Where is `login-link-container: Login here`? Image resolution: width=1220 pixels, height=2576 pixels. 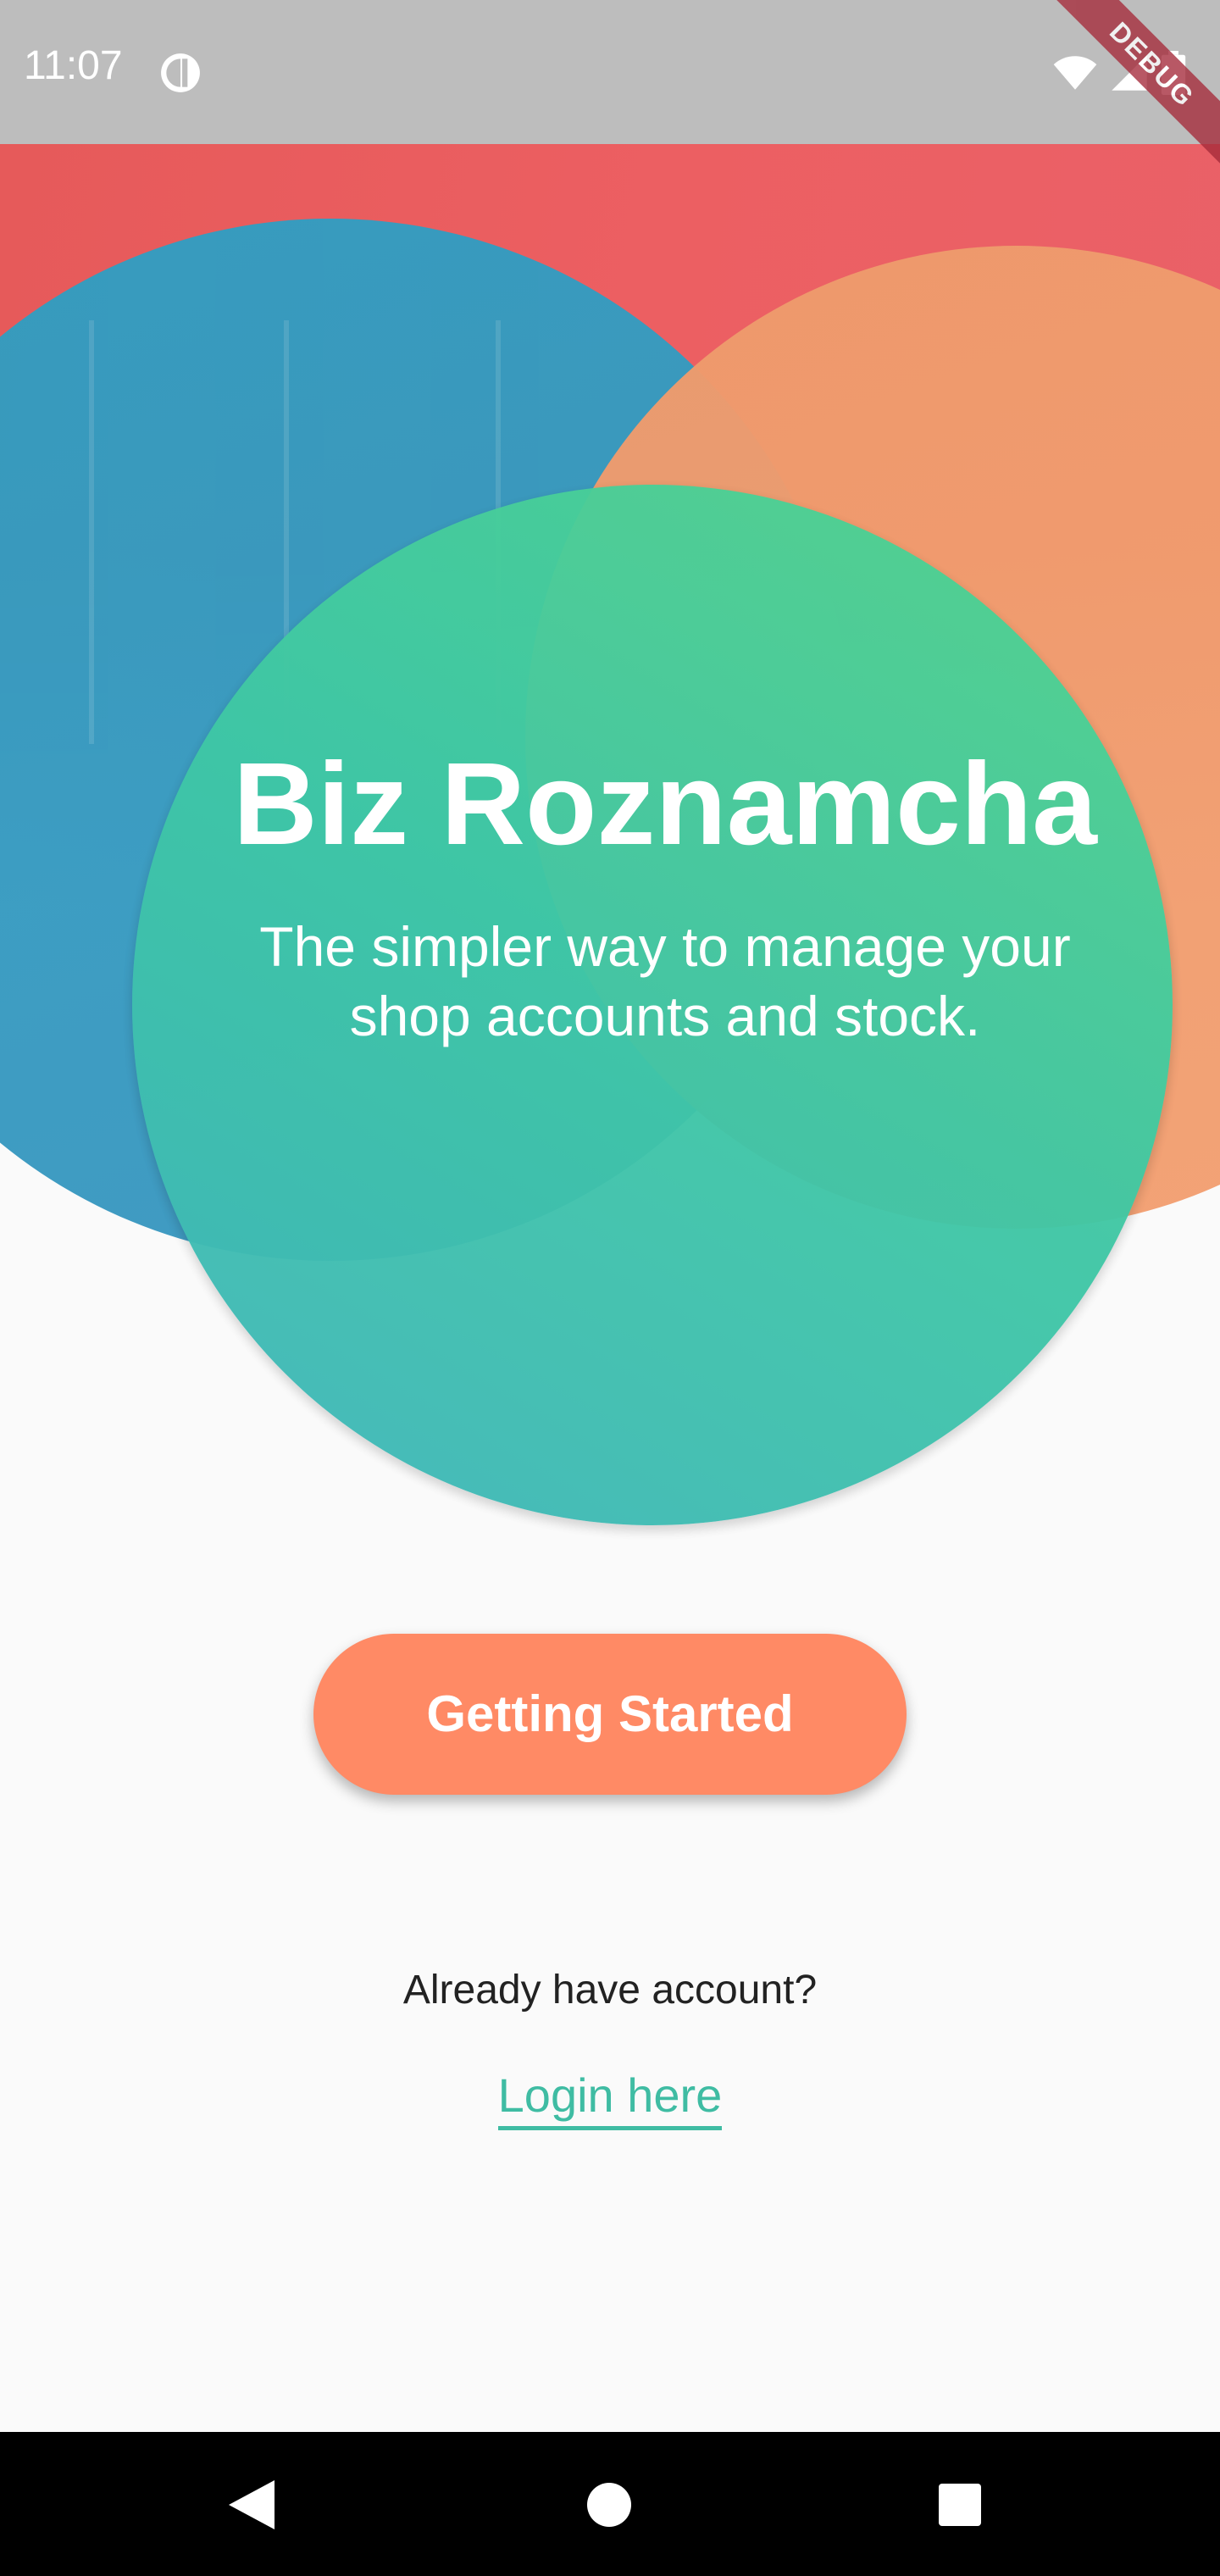
login-link-container: Login here is located at coordinates (610, 2101).